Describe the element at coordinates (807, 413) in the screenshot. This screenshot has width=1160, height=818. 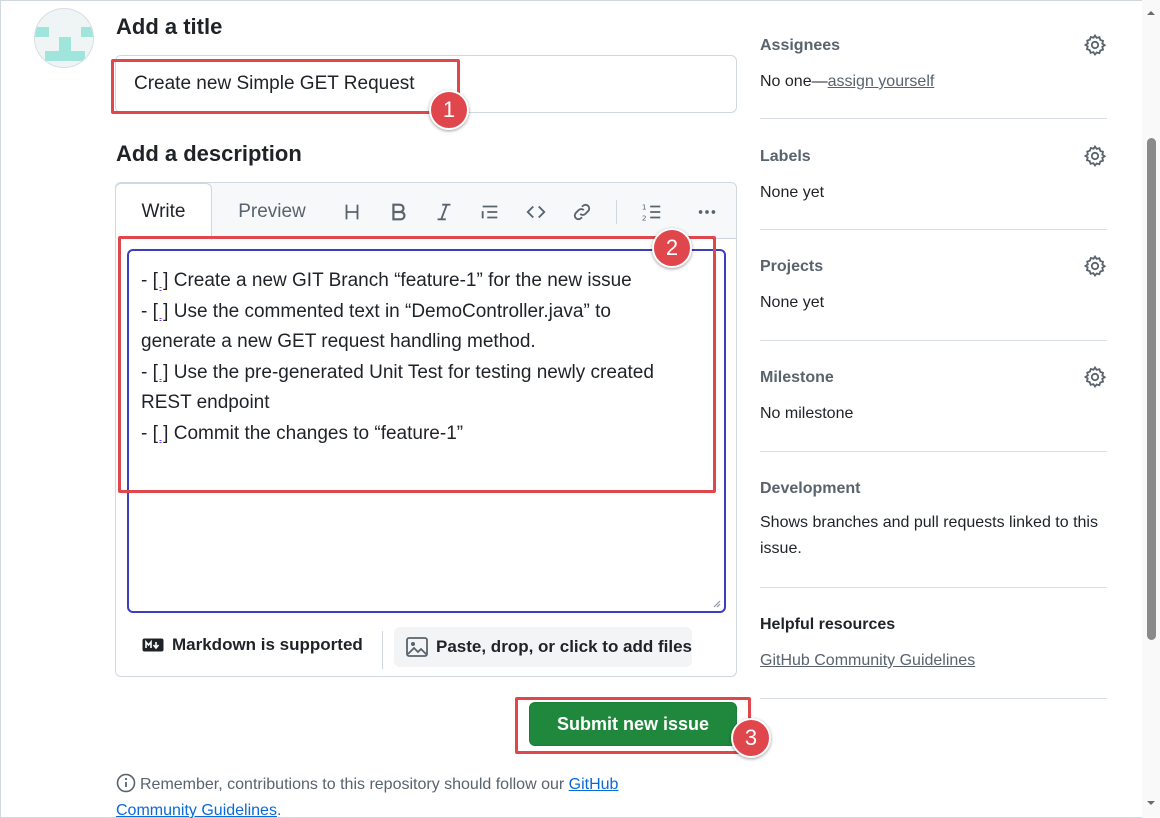
I see `milestone-value: No milestone` at that location.